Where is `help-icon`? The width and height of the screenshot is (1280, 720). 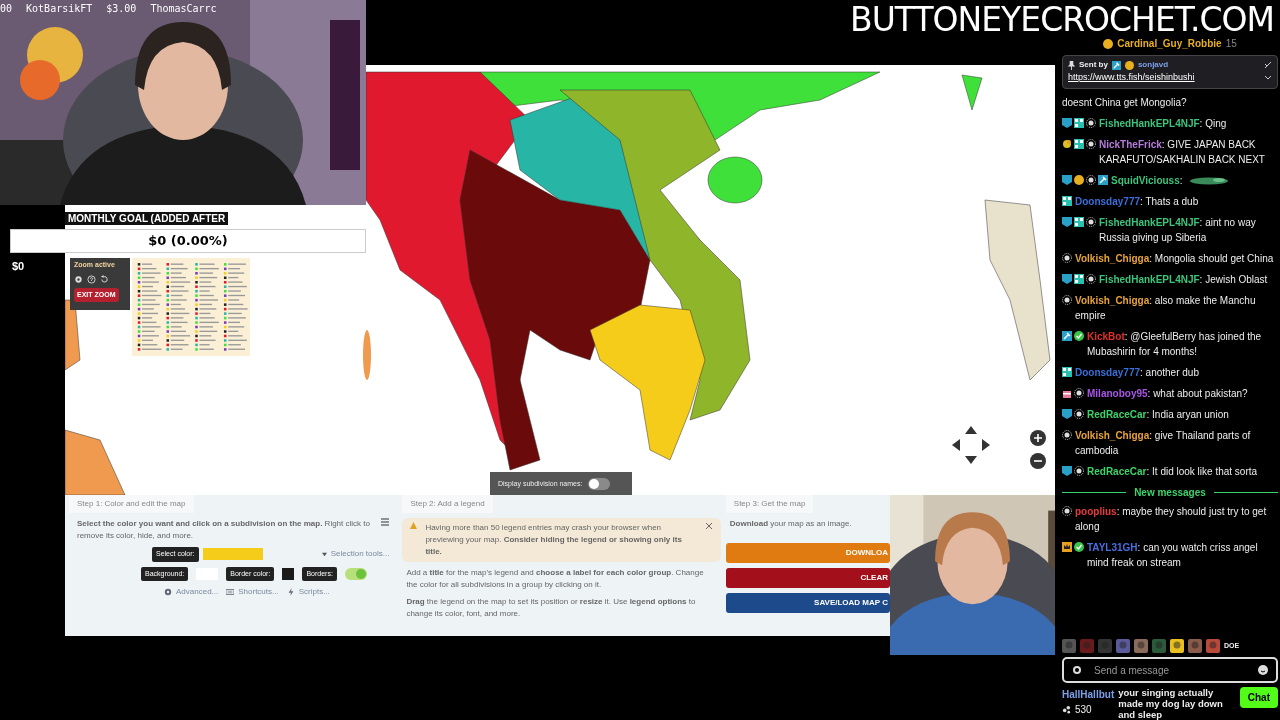 help-icon is located at coordinates (91, 279).